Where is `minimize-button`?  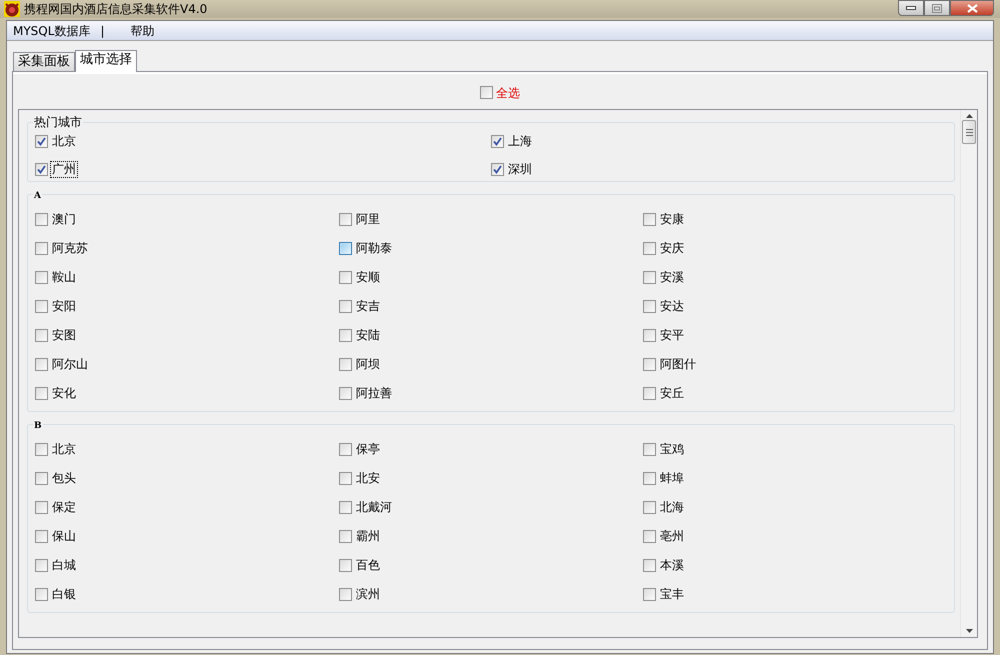 minimize-button is located at coordinates (911, 8).